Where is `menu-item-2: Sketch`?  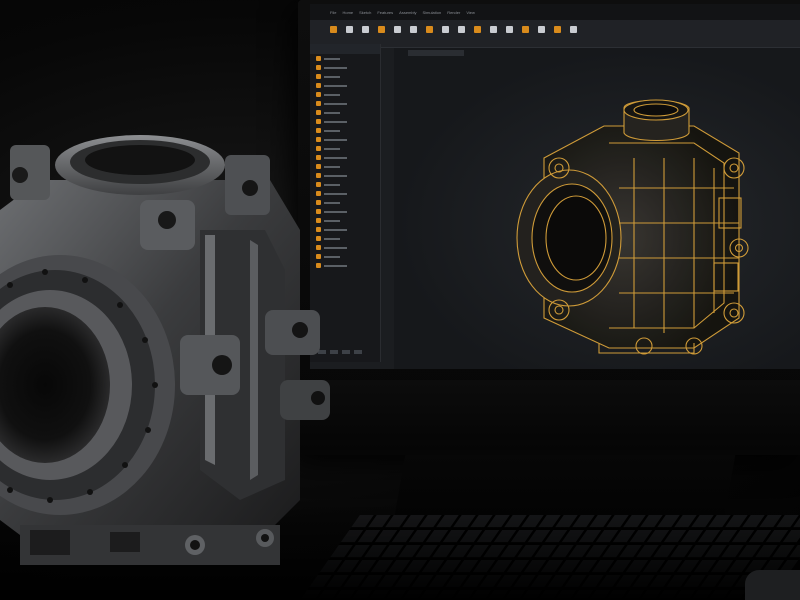
menu-item-2: Sketch is located at coordinates (365, 12).